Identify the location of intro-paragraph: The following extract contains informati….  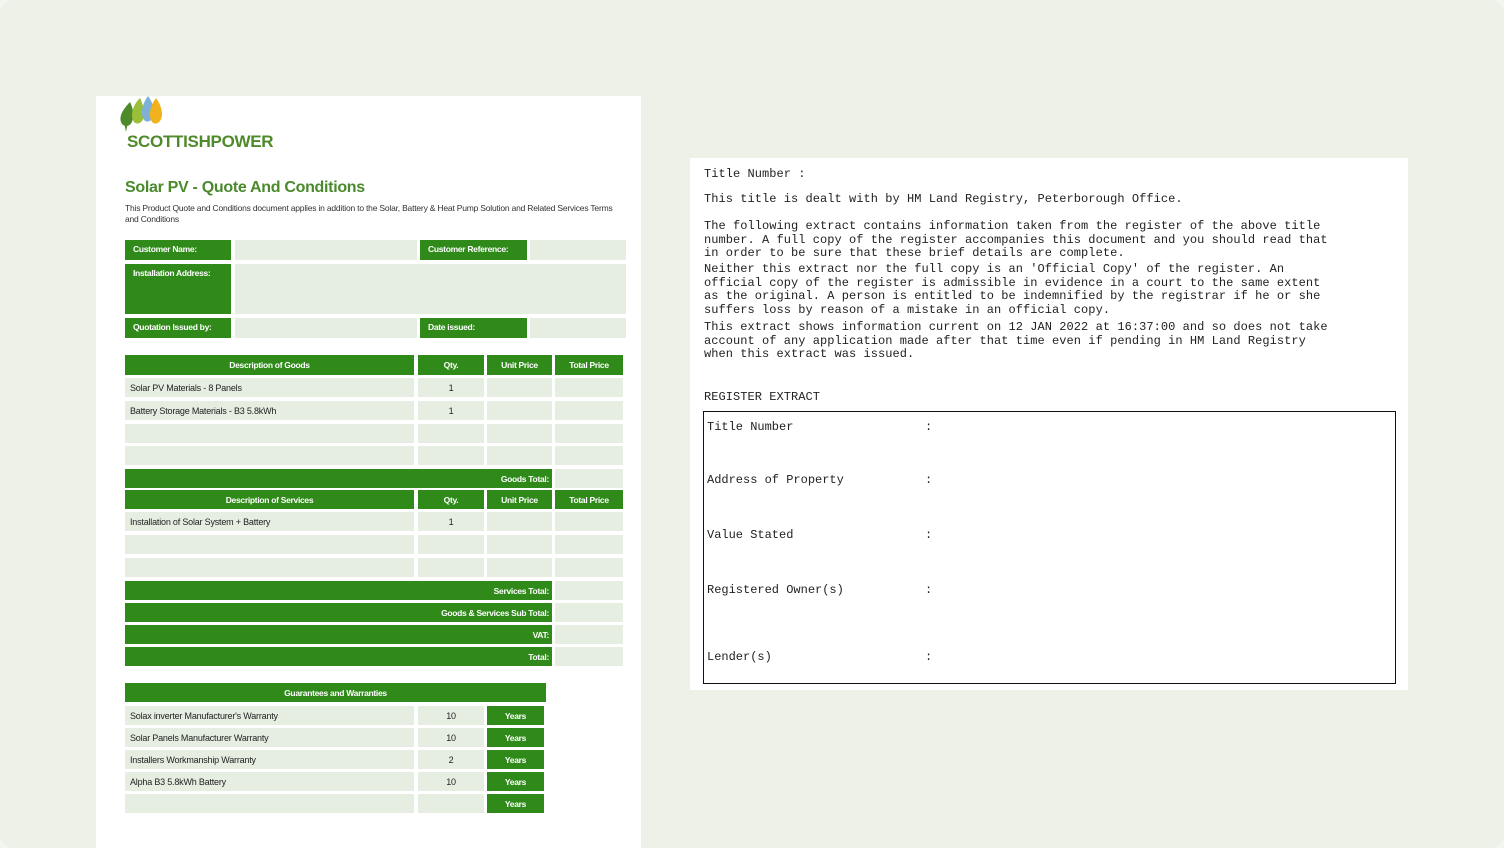
(1016, 239).